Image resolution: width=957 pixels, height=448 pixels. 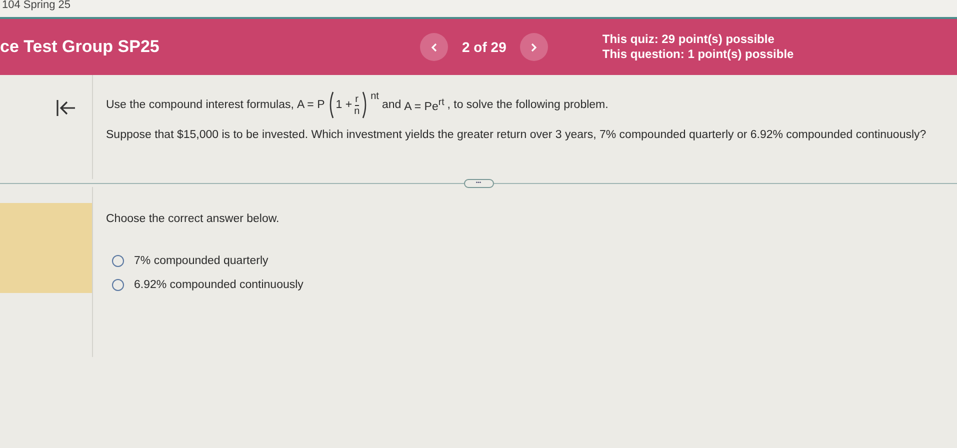 What do you see at coordinates (516, 135) in the screenshot?
I see `problem-text: Suppose that $15,000 is to be invested. Which investment yields the greater return over 3 years, 7% compounded quarterly or 6.92% compounded continuously?` at bounding box center [516, 135].